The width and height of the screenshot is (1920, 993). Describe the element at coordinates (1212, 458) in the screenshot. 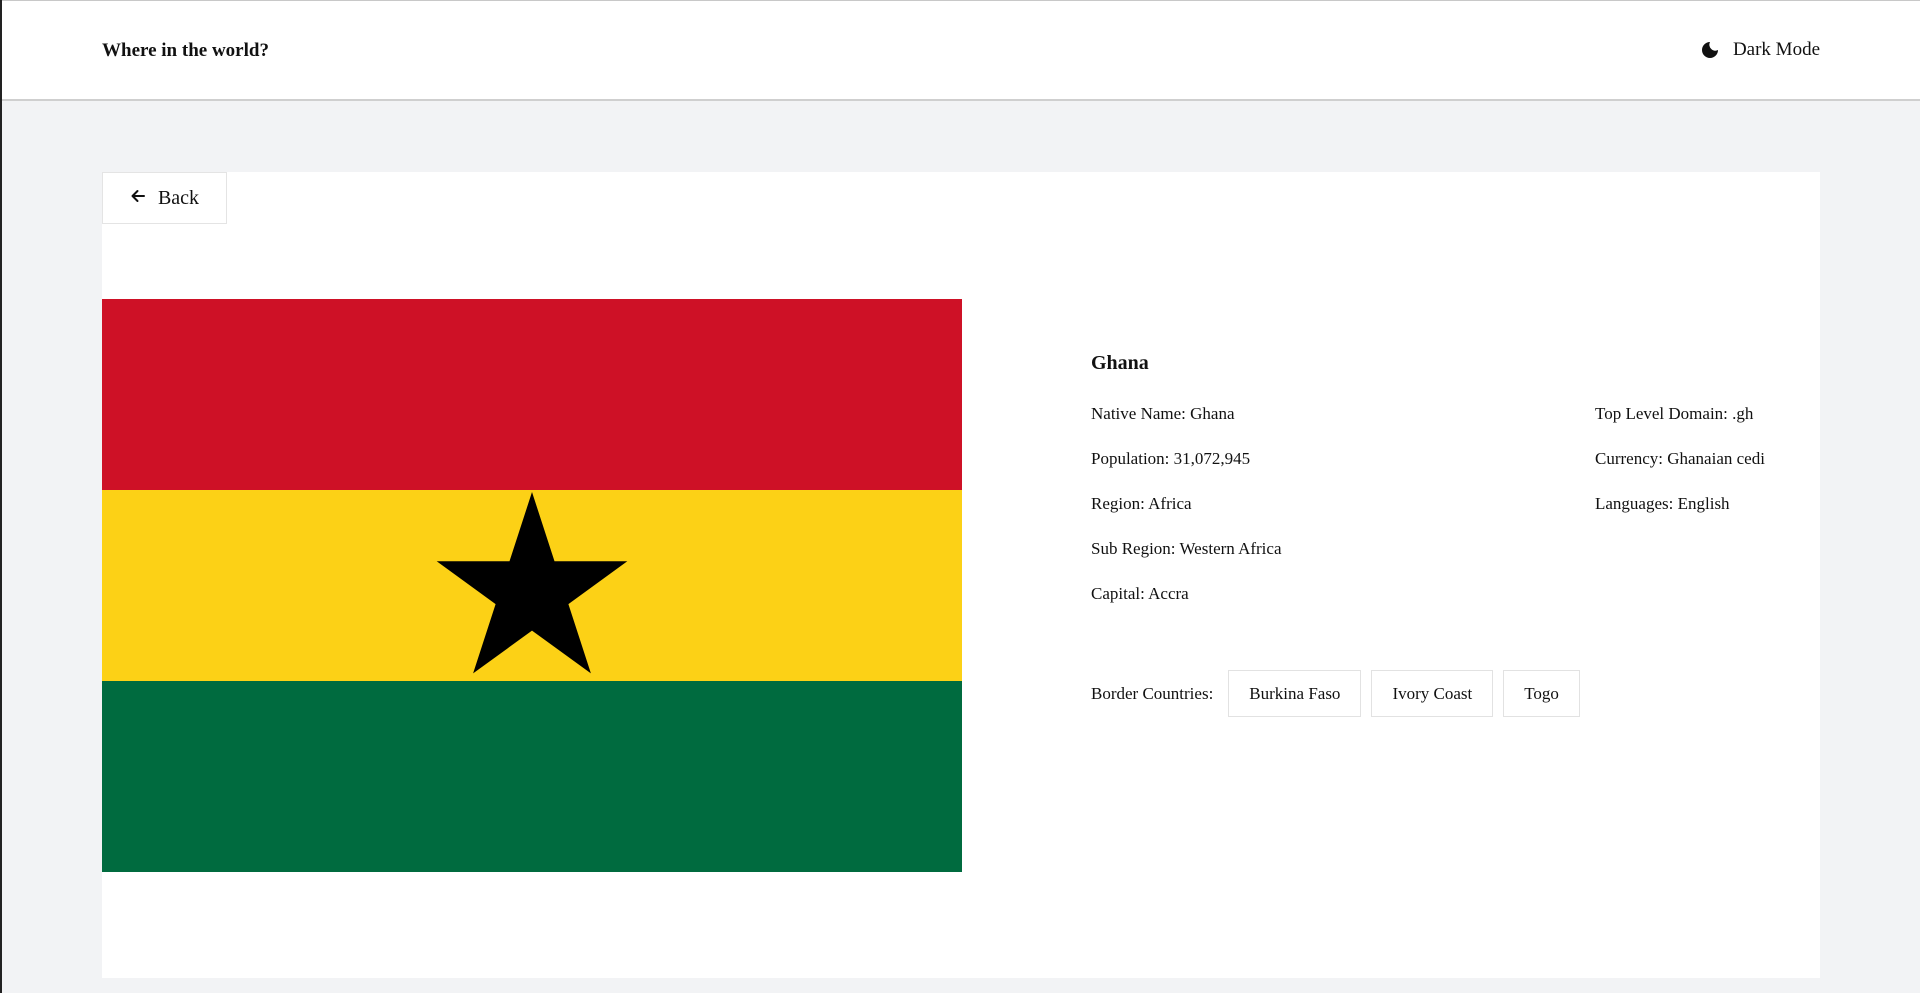

I see `detail-value: 31,072,945` at that location.